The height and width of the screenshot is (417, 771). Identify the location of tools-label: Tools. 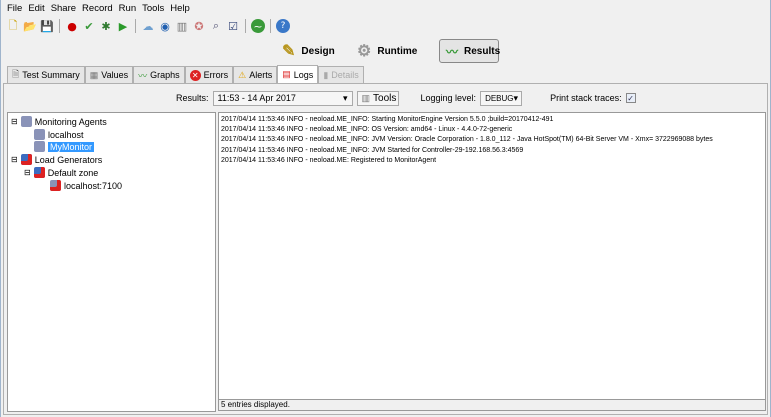
(385, 98).